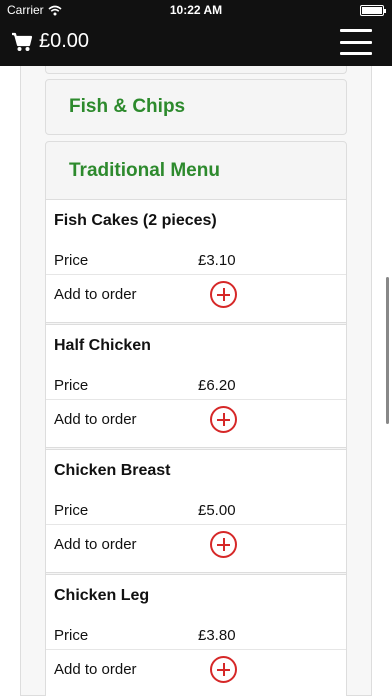  I want to click on battery-icon, so click(373, 10).